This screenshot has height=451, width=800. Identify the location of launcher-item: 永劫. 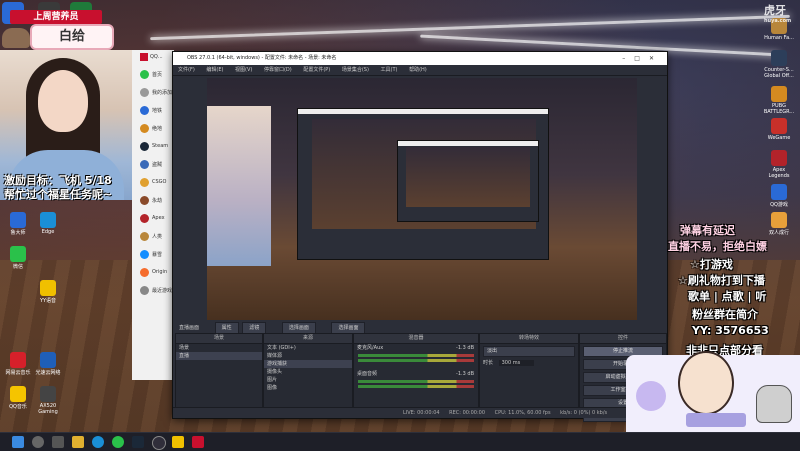
(153, 200).